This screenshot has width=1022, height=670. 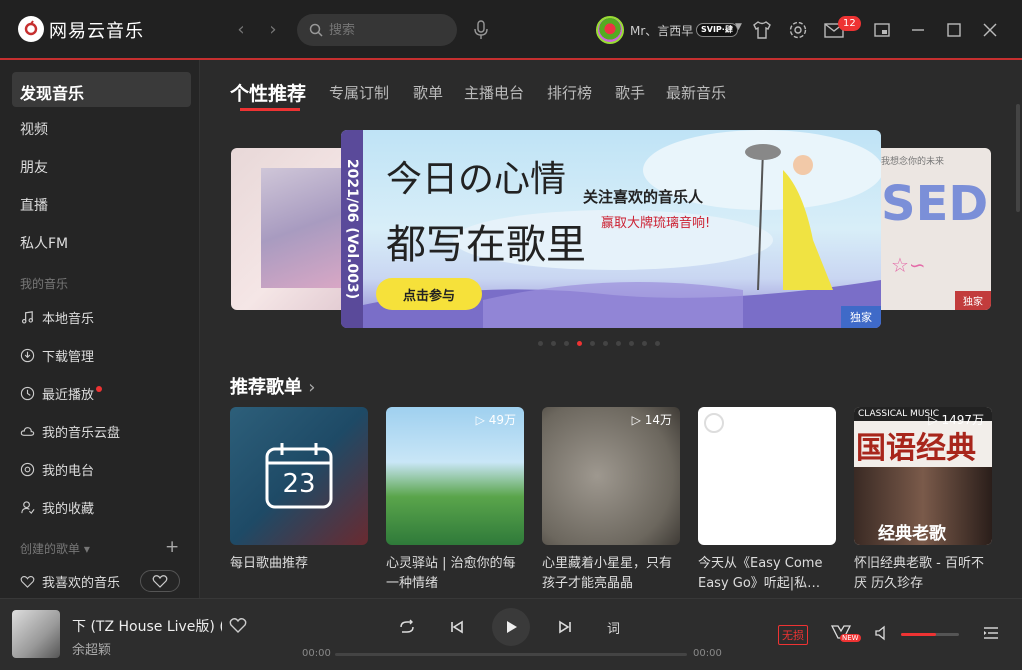 What do you see at coordinates (268, 92) in the screenshot?
I see `tab-personal-recommend: 个性推荐` at bounding box center [268, 92].